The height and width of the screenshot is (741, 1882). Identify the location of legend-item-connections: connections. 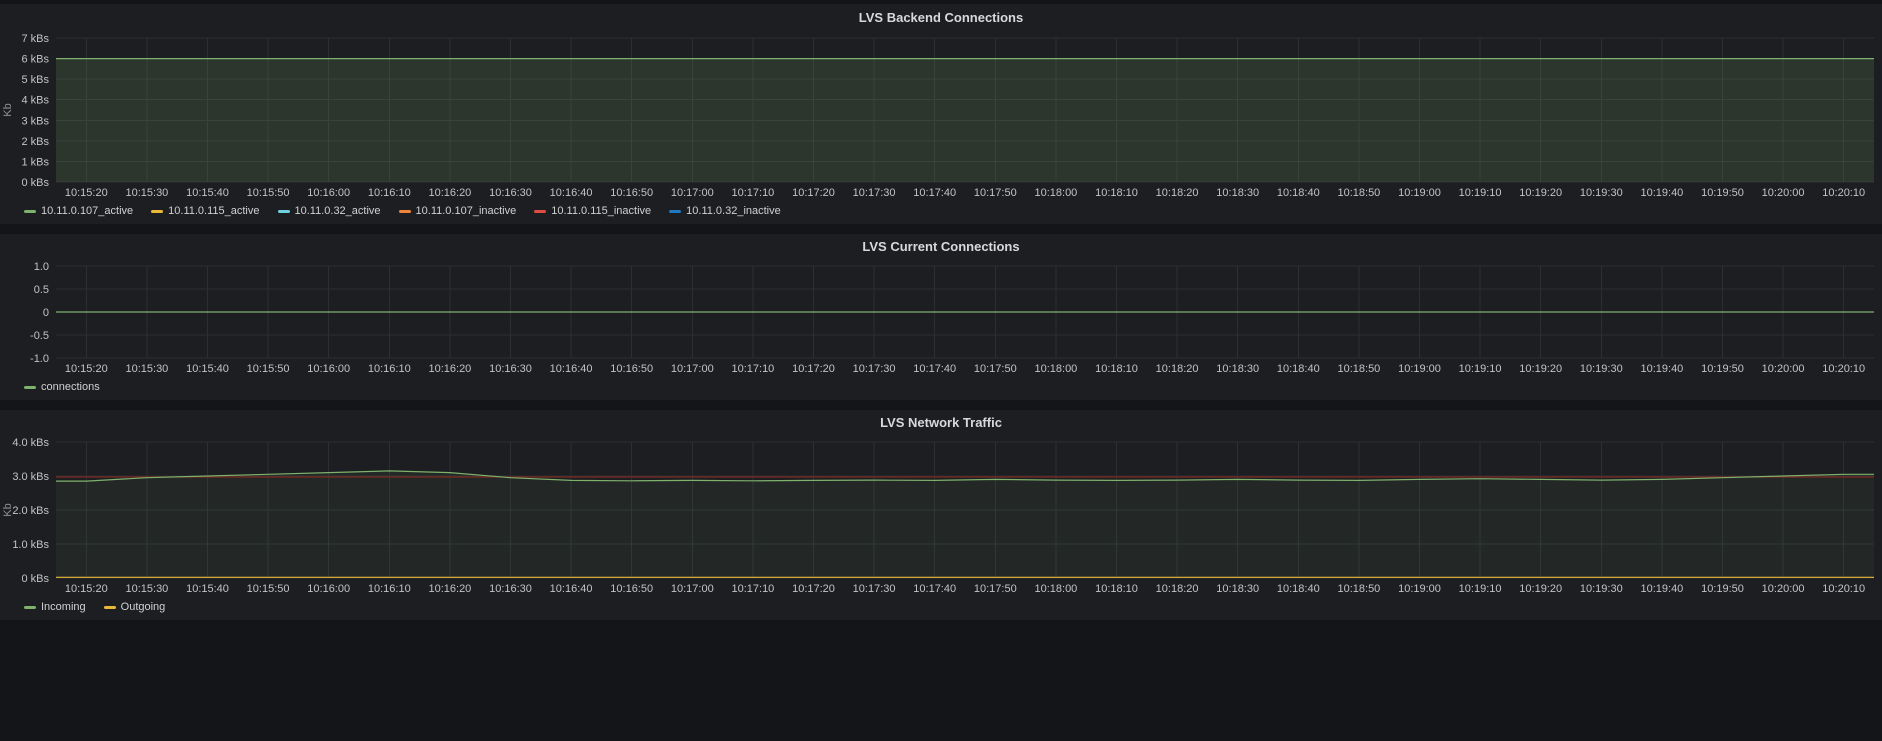
(62, 387).